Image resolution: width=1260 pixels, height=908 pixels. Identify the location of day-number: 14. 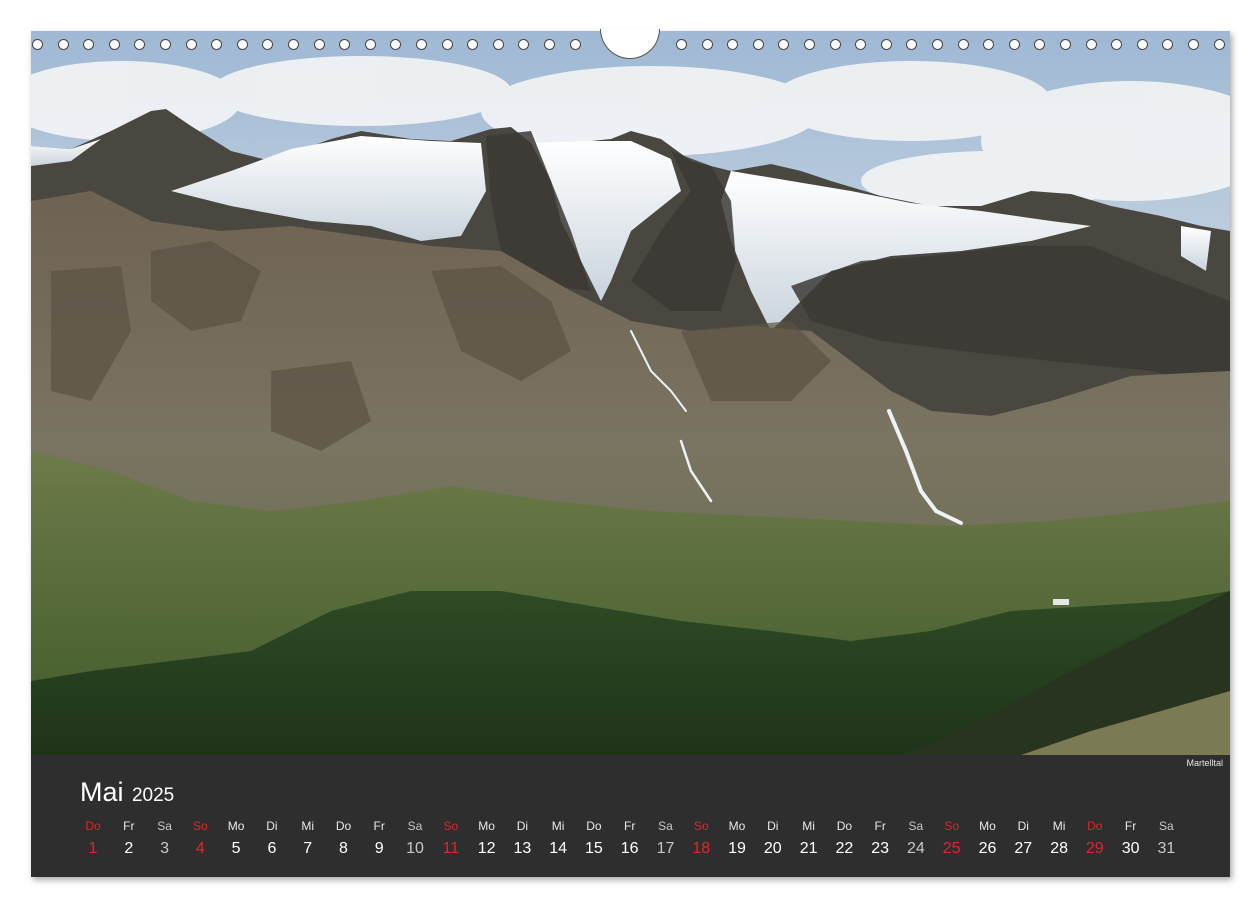
(558, 848).